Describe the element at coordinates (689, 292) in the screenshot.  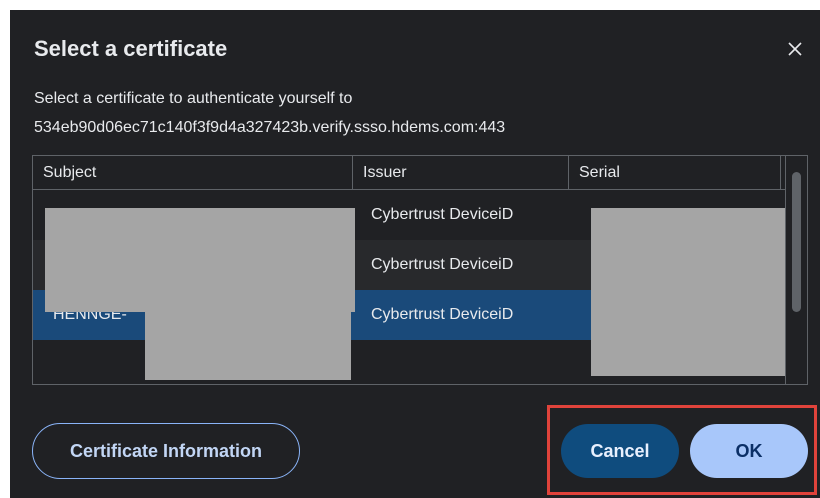
I see `redacted-serial-block` at that location.